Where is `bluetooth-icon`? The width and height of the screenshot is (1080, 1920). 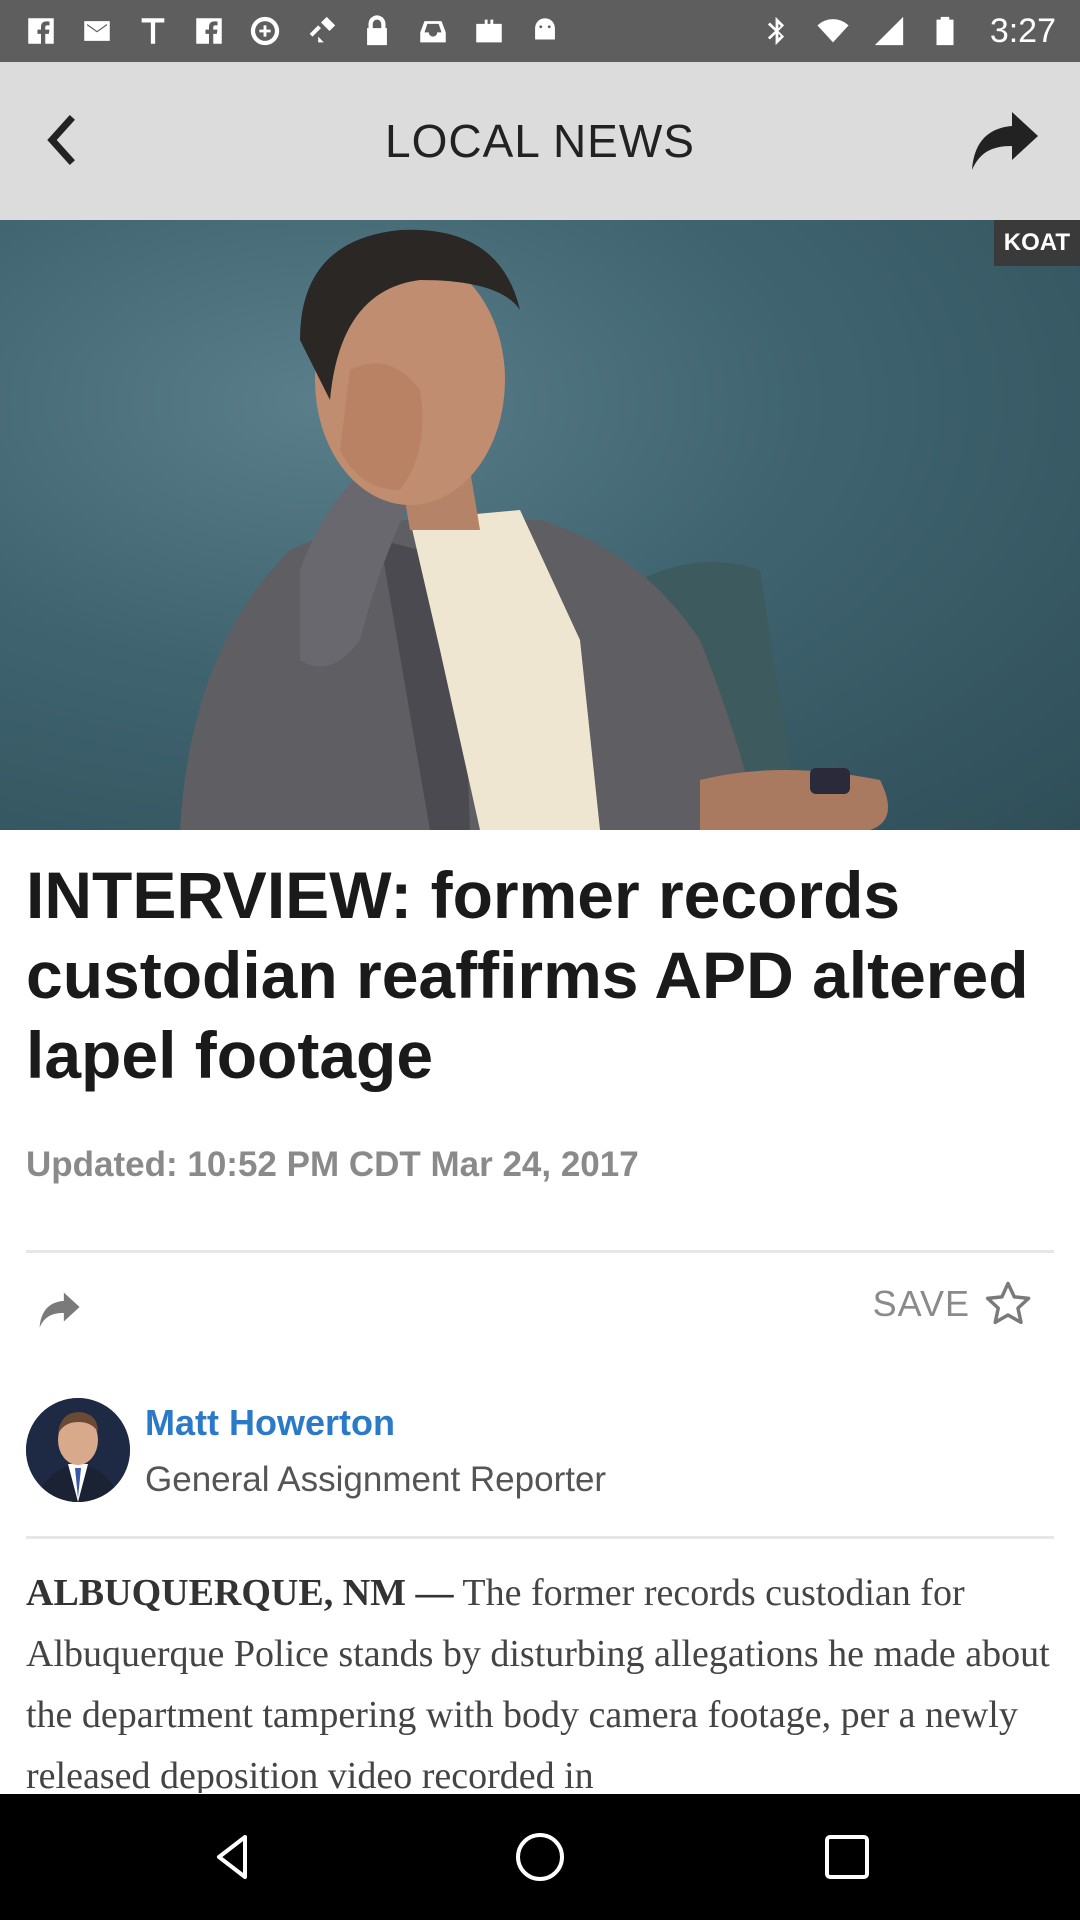 bluetooth-icon is located at coordinates (777, 31).